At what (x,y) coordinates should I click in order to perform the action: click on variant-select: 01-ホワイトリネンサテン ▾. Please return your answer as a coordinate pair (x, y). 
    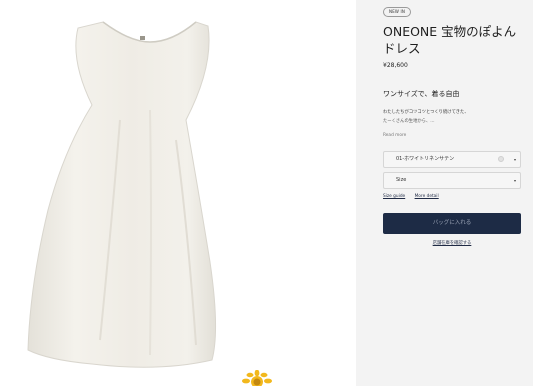
    Looking at the image, I should click on (452, 159).